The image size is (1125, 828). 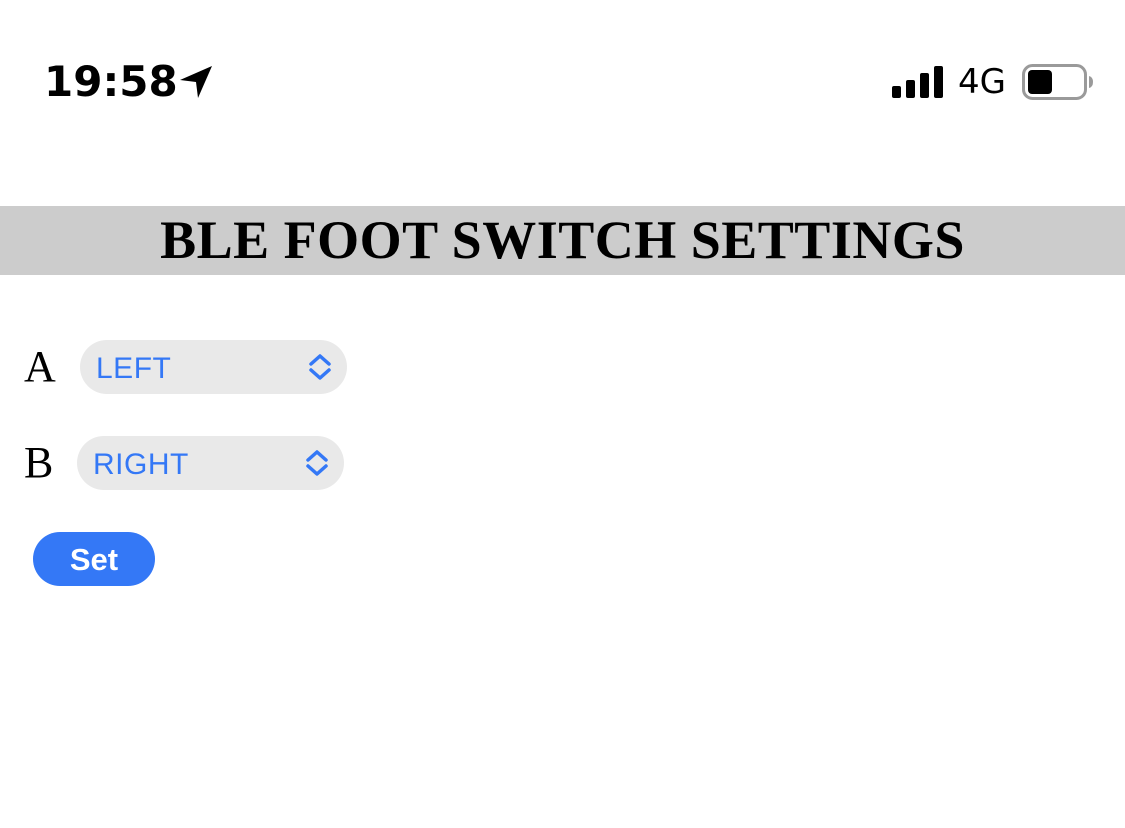 I want to click on status-time: 19:58, so click(x=111, y=81).